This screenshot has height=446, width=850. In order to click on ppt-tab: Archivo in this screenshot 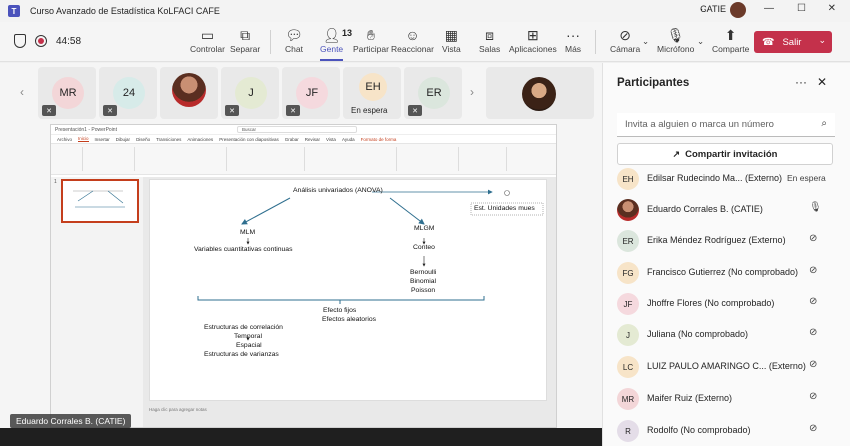, I will do `click(64, 139)`.